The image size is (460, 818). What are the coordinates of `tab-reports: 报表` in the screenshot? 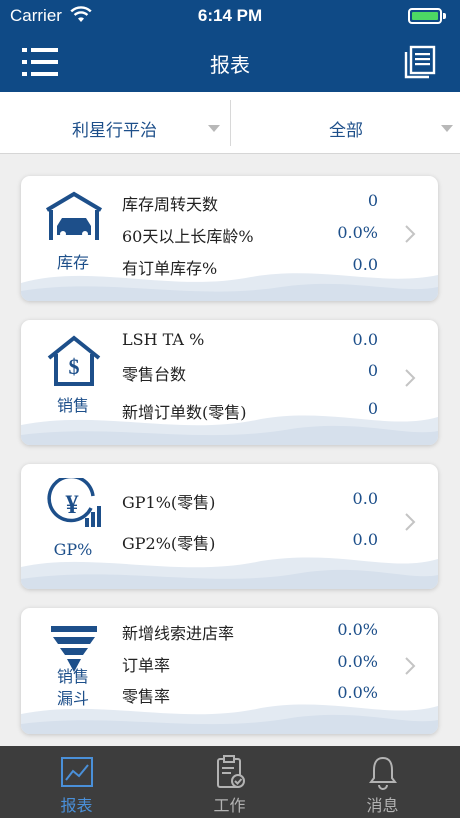 It's located at (76, 782).